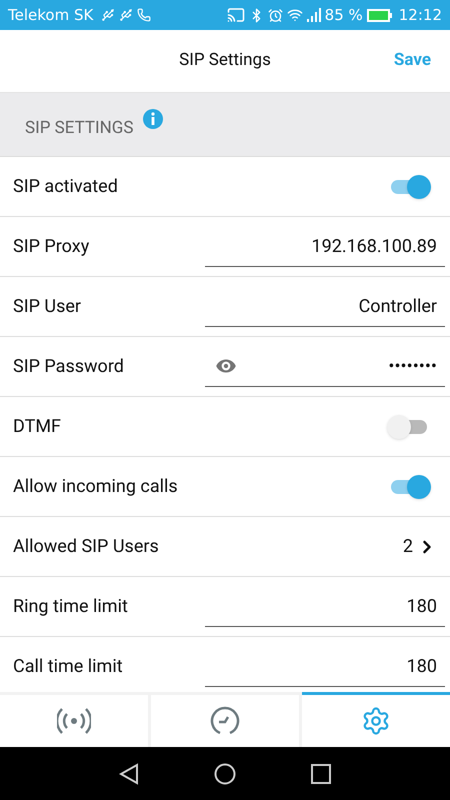 The height and width of the screenshot is (800, 450). I want to click on tab-button, so click(376, 719).